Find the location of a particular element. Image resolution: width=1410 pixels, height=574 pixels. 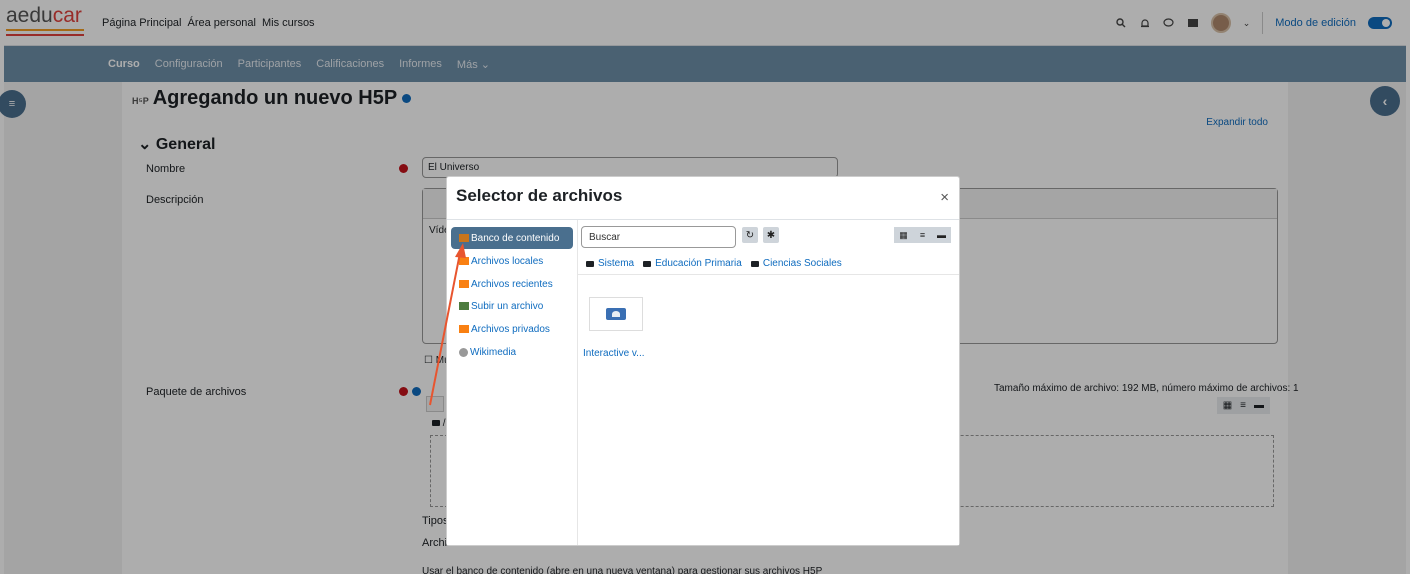

h5p-file-icon is located at coordinates (616, 314).